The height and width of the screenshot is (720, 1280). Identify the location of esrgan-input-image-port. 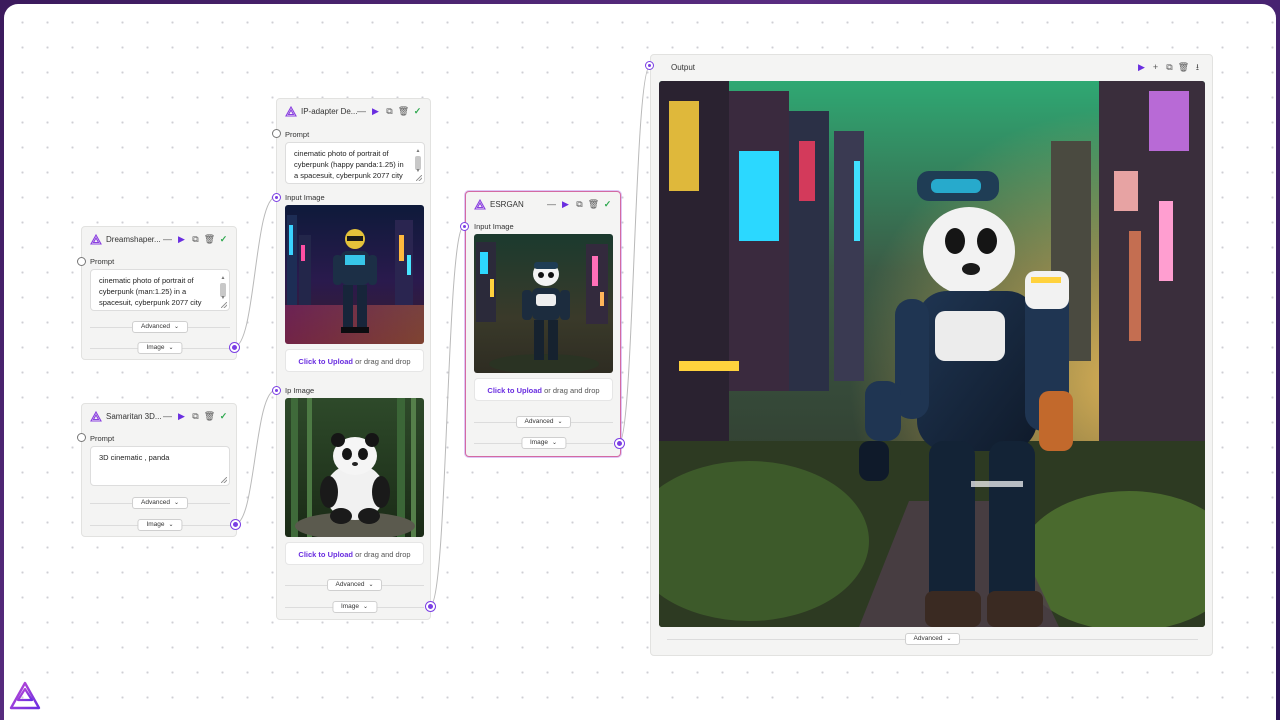
(464, 226).